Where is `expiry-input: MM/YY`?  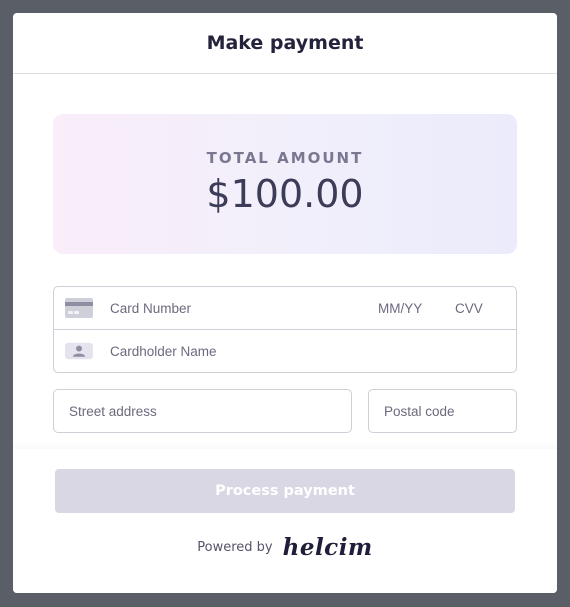
expiry-input: MM/YY is located at coordinates (400, 308).